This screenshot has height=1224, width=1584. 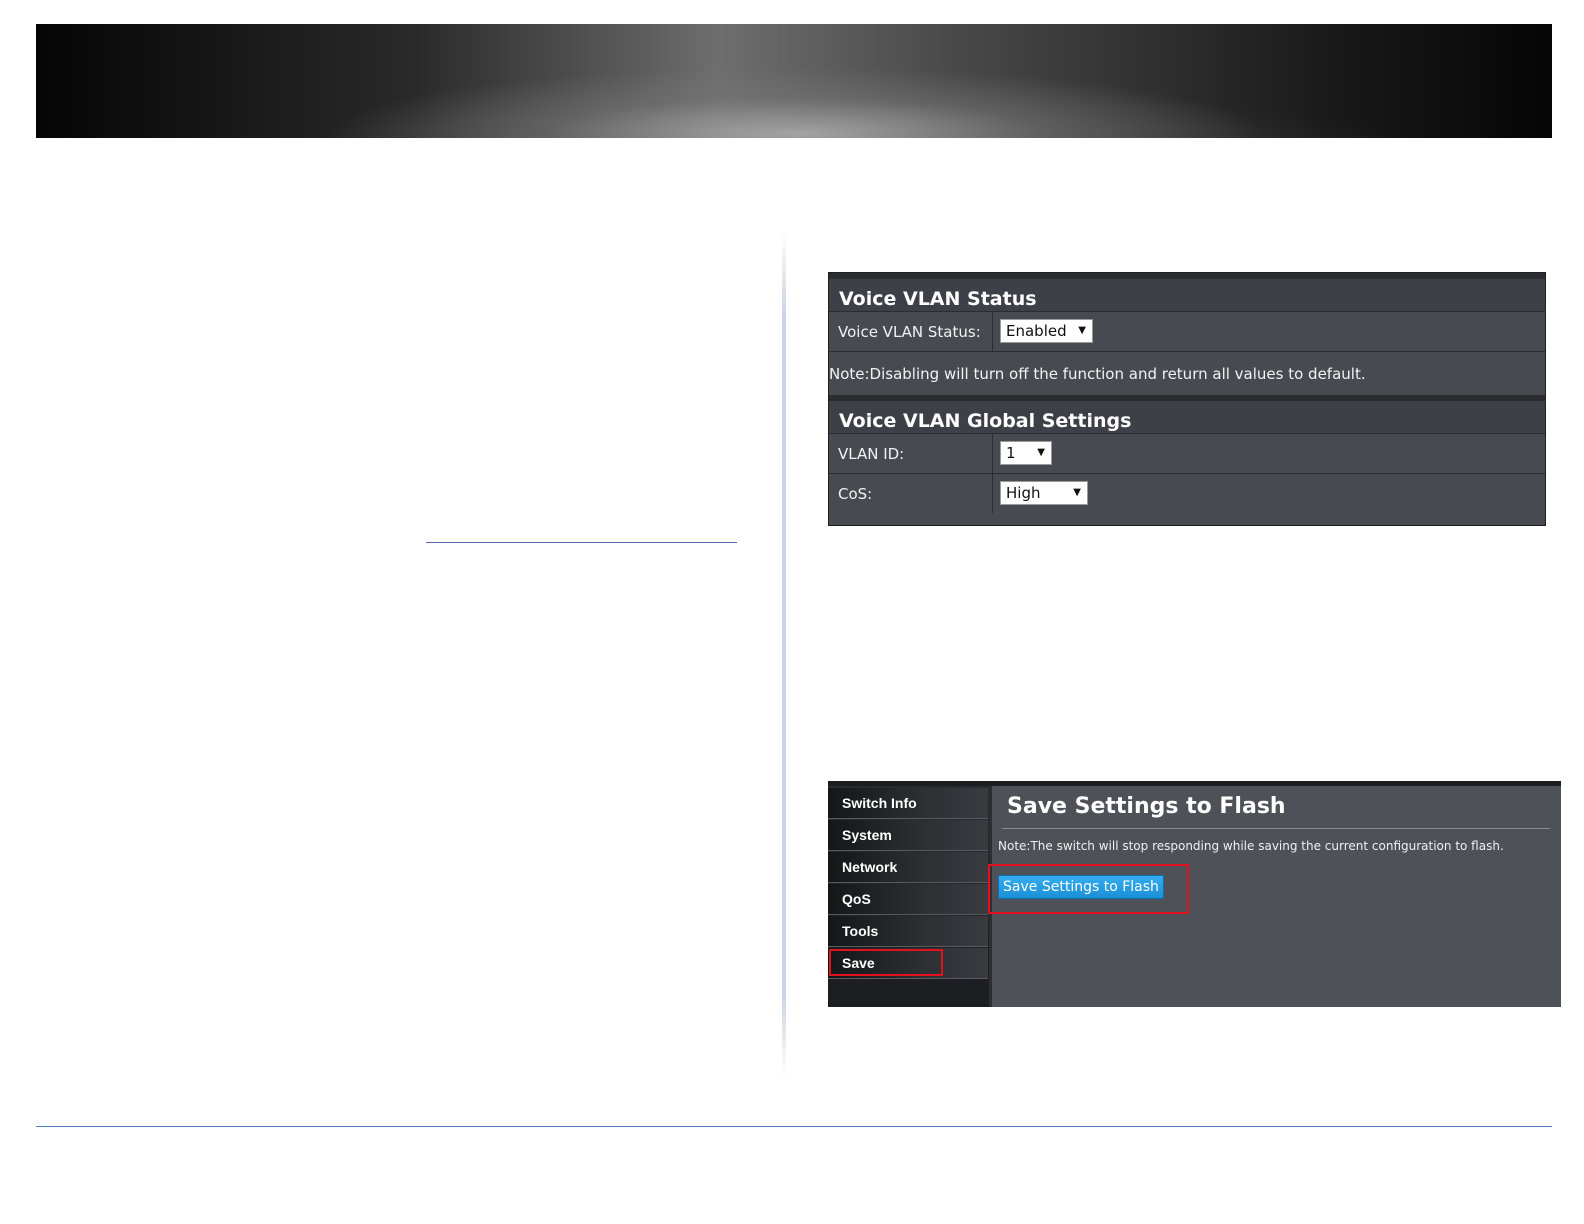 I want to click on voice-vlan-status-value: Enabled, so click(x=1036, y=331).